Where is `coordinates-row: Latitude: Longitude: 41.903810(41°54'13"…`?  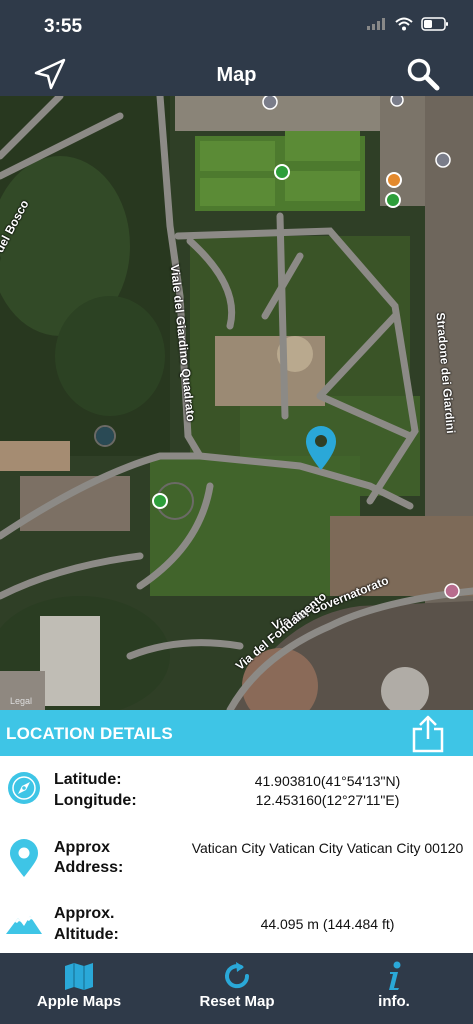
coordinates-row: Latitude: Longitude: 41.903810(41°54'13"… is located at coordinates (236, 794).